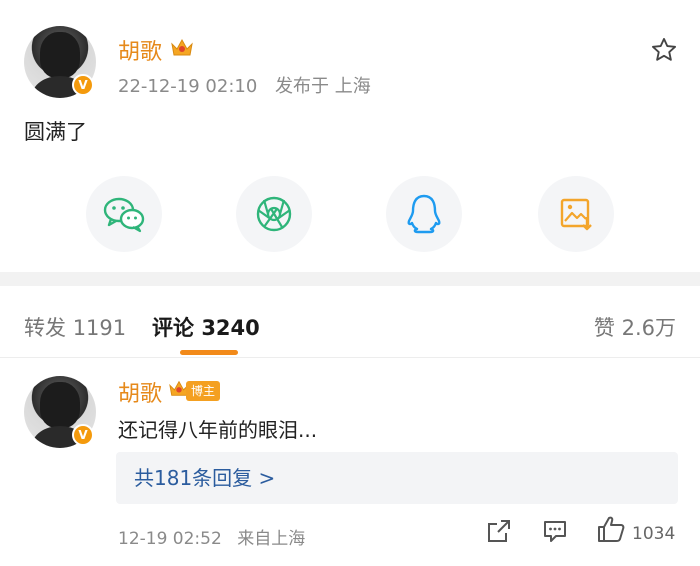 The height and width of the screenshot is (566, 700). I want to click on active-tab-indicator, so click(209, 352).